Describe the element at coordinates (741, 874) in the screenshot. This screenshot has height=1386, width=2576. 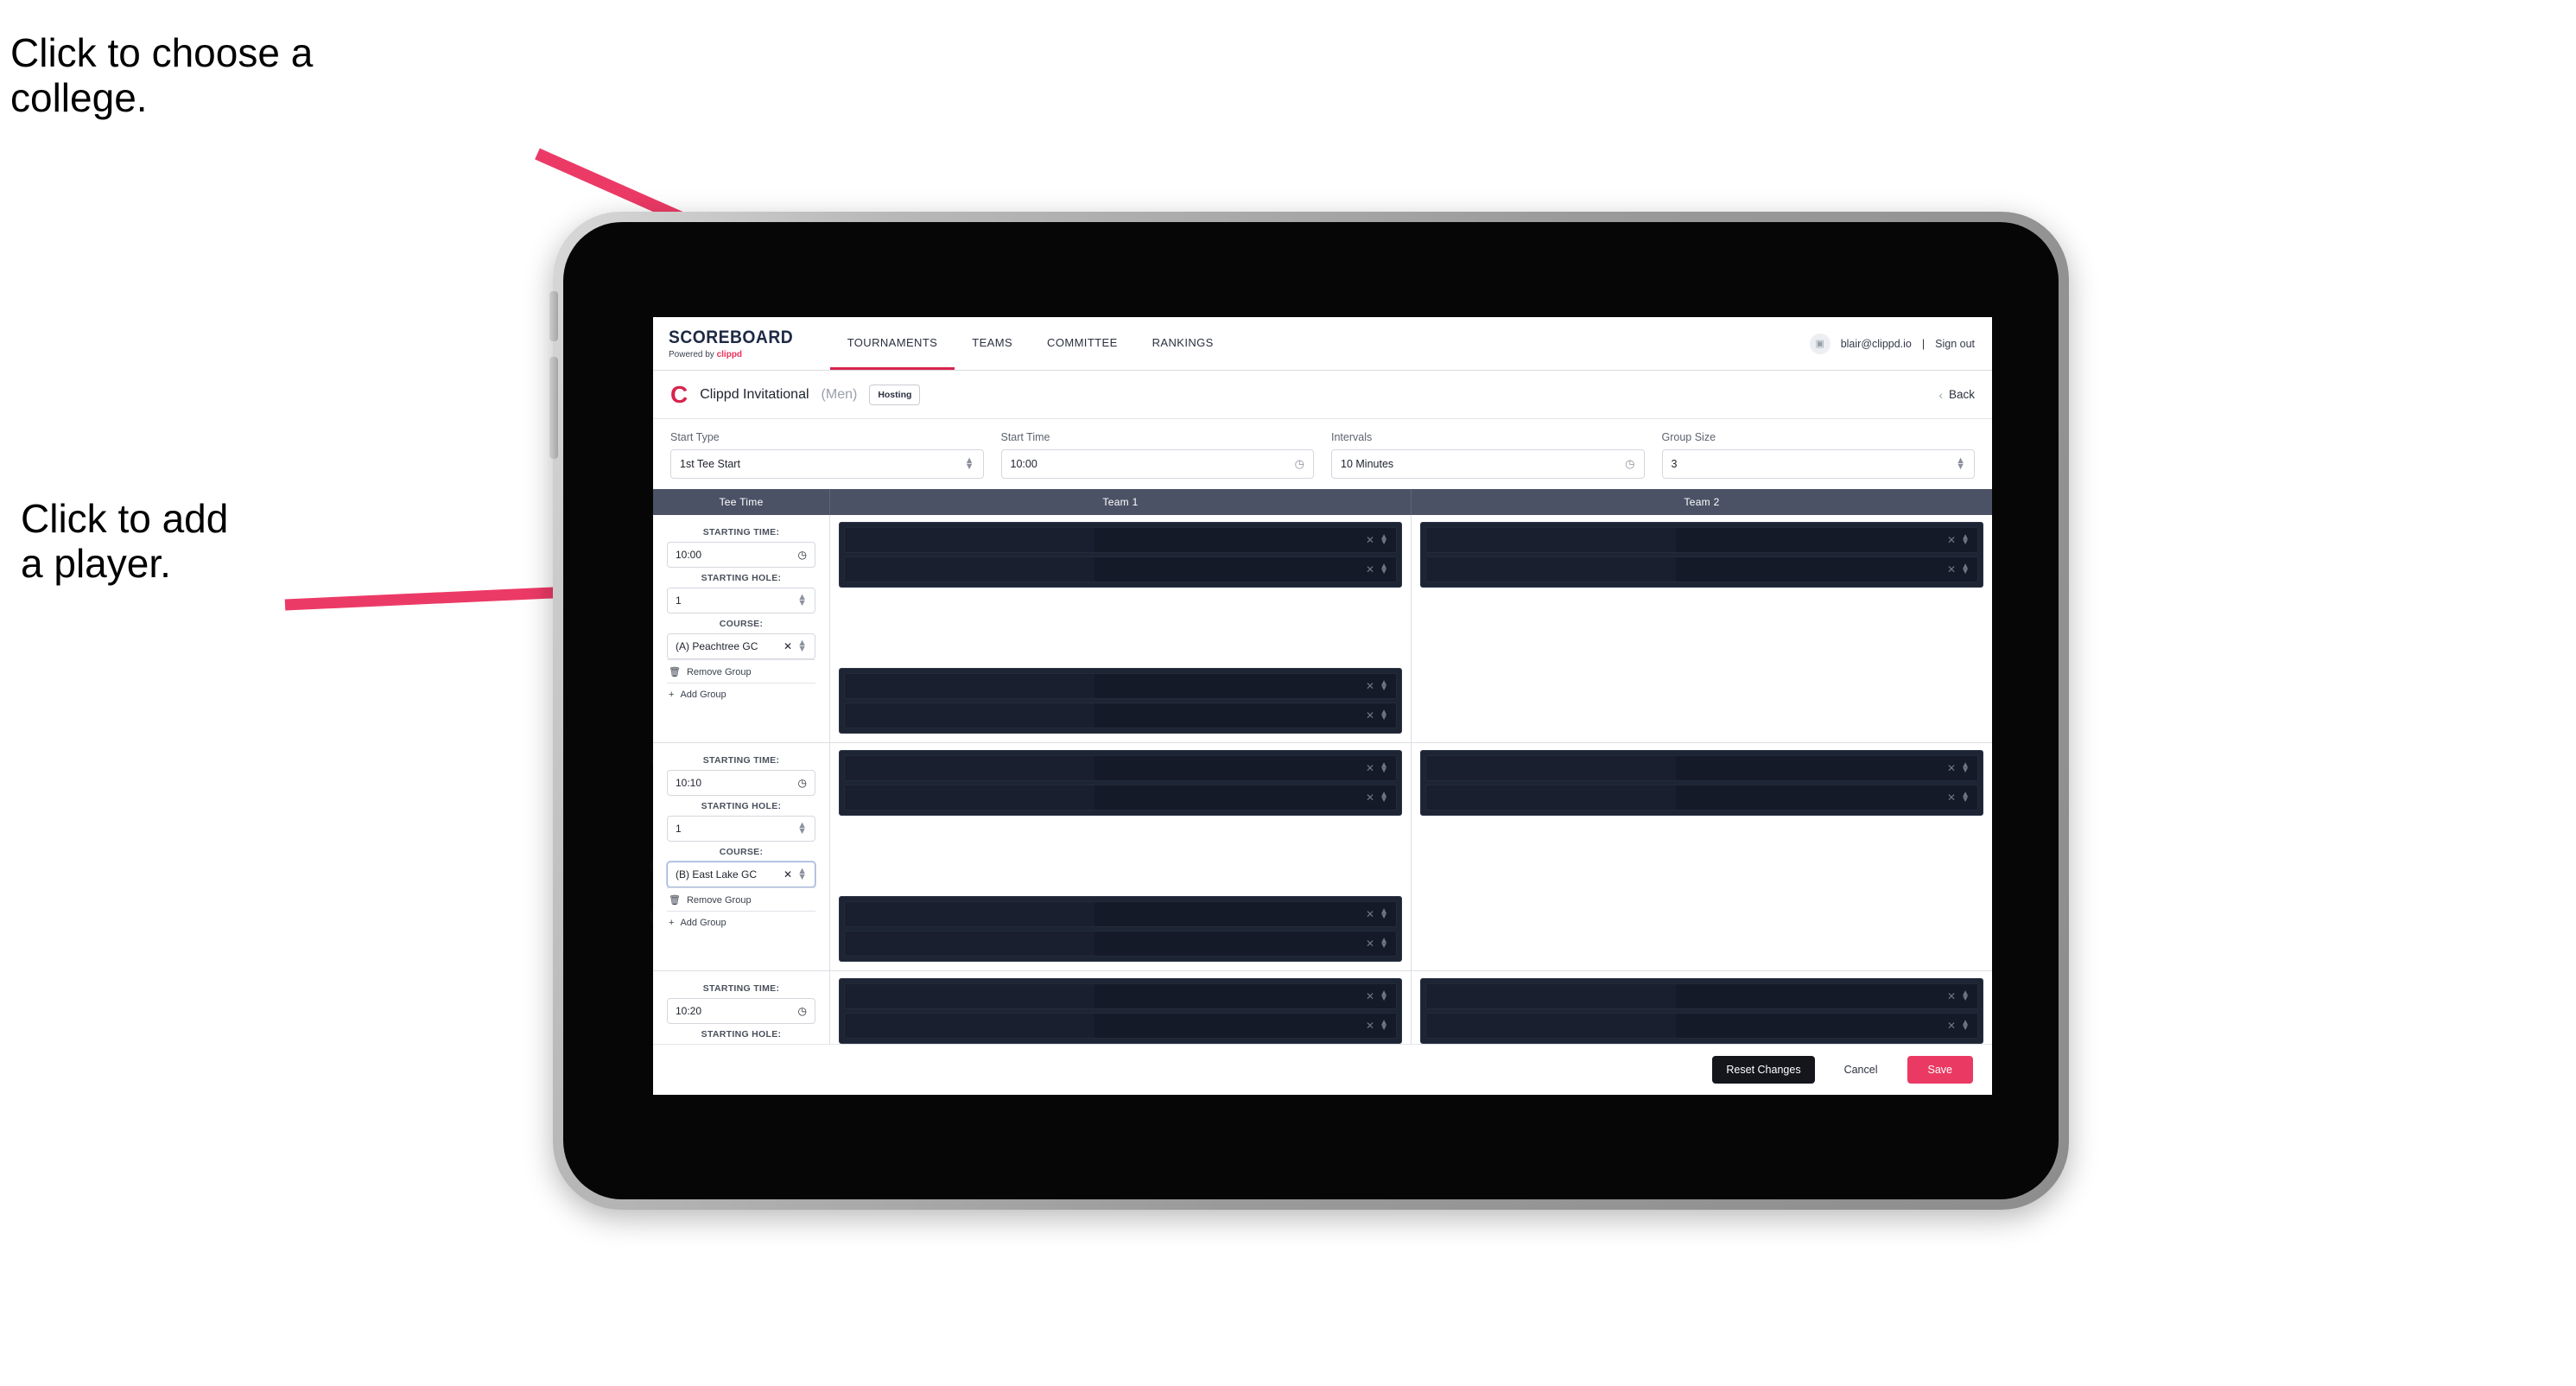
I see `course-select: (B) East Lake GC ✕ ▲ ▼` at that location.